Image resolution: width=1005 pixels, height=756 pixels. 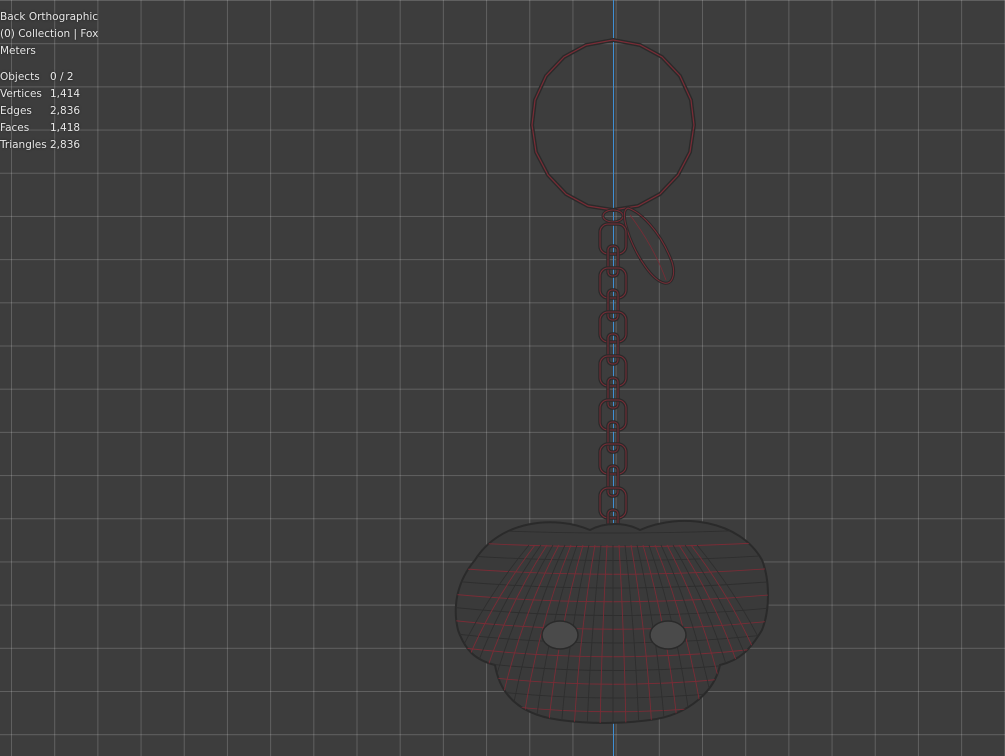 What do you see at coordinates (49, 77) in the screenshot?
I see `stat-row-objects: Objects 0 / 2` at bounding box center [49, 77].